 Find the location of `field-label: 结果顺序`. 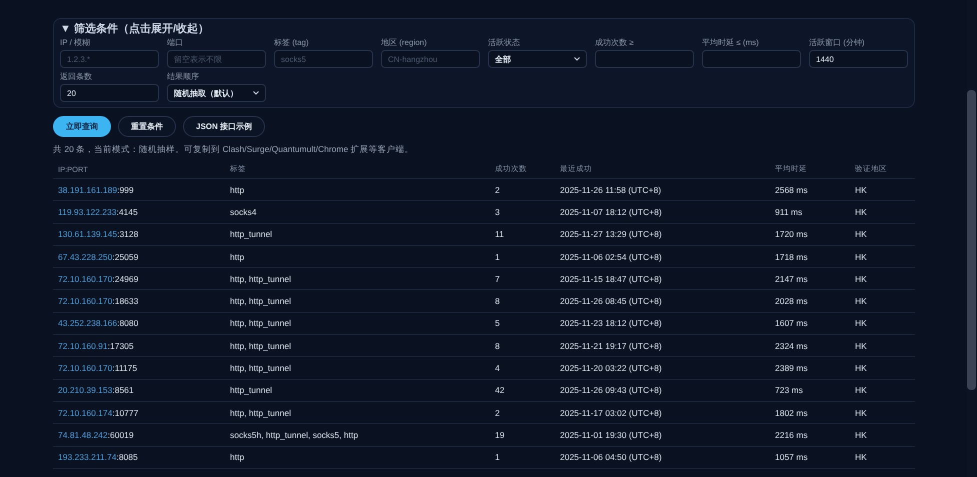

field-label: 结果顺序 is located at coordinates (183, 76).